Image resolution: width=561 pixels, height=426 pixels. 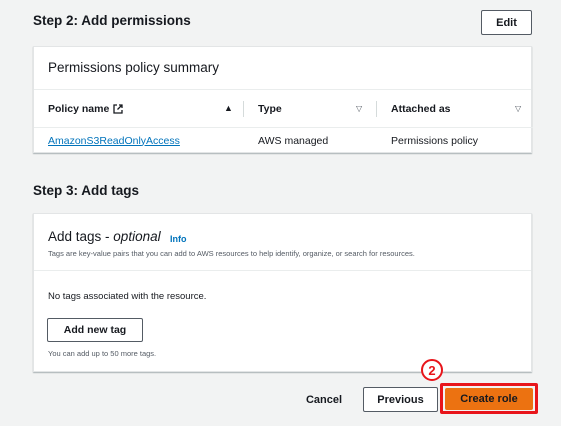 I want to click on column-header-attached-as: Attached as ▽, so click(x=454, y=109).